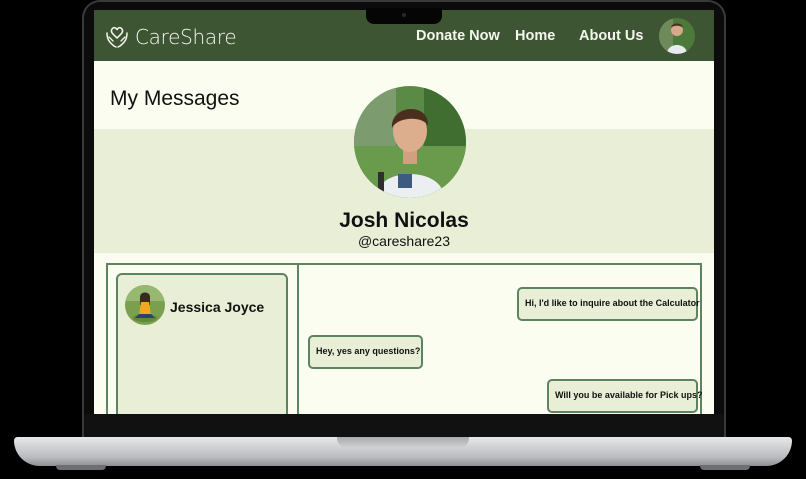 Image resolution: width=806 pixels, height=479 pixels. I want to click on contacts-list: Jessica Joyce, so click(203, 339).